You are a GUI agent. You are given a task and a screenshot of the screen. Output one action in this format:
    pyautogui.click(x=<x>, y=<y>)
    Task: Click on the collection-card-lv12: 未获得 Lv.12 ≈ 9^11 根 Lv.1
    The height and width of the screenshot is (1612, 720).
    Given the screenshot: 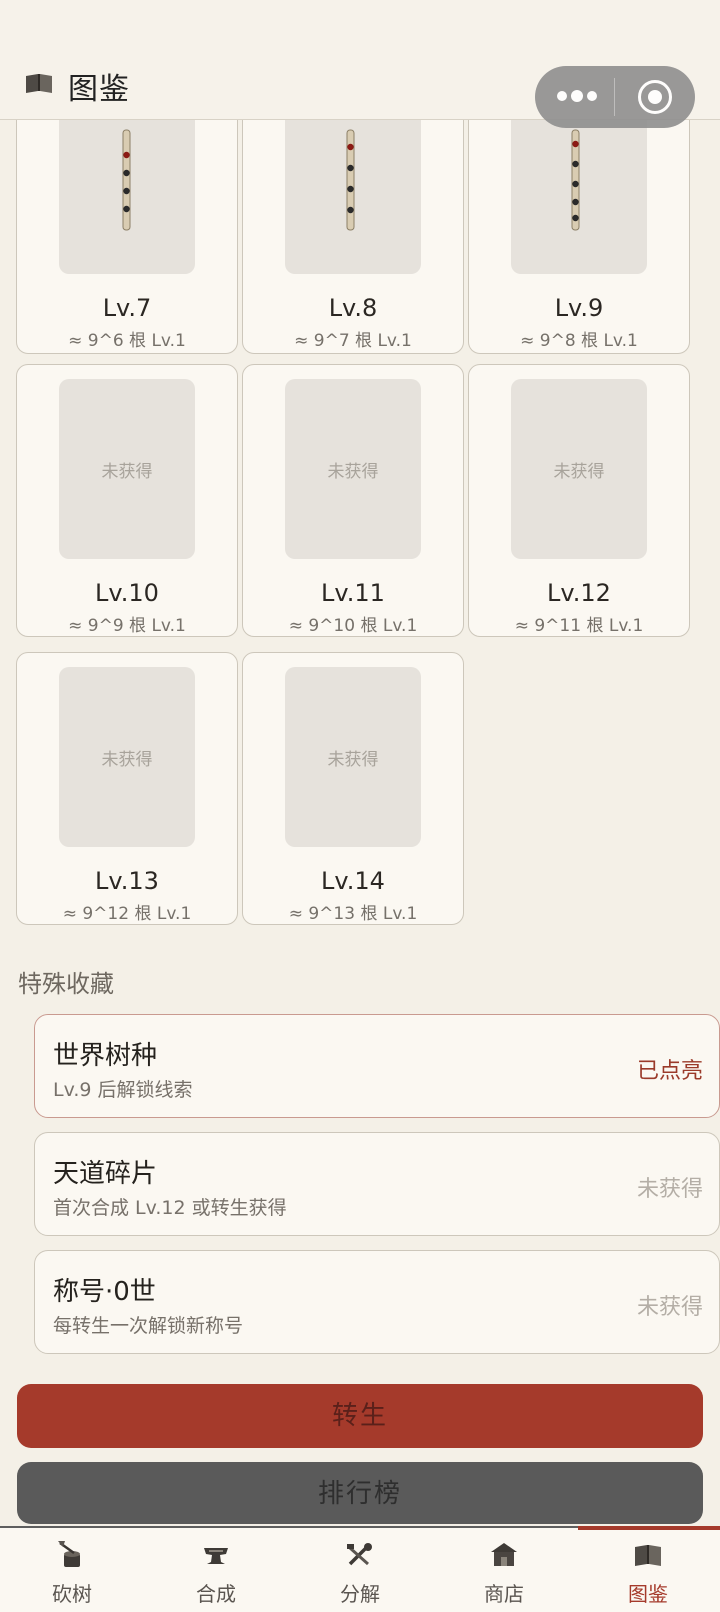 What is the action you would take?
    pyautogui.click(x=579, y=500)
    